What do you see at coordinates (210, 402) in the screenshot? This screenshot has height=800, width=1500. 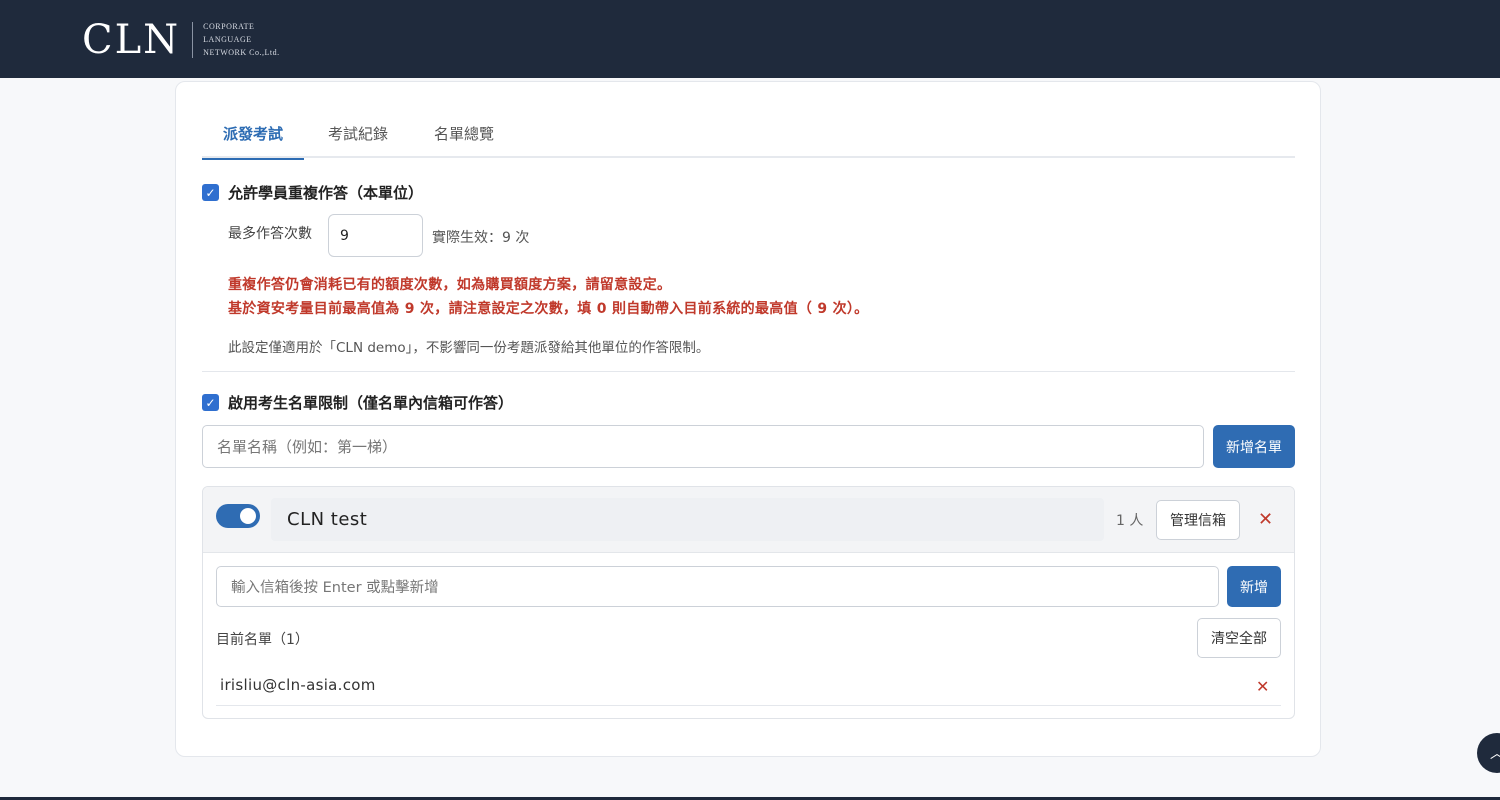 I see `roster-restrict-checkbox: ✓` at bounding box center [210, 402].